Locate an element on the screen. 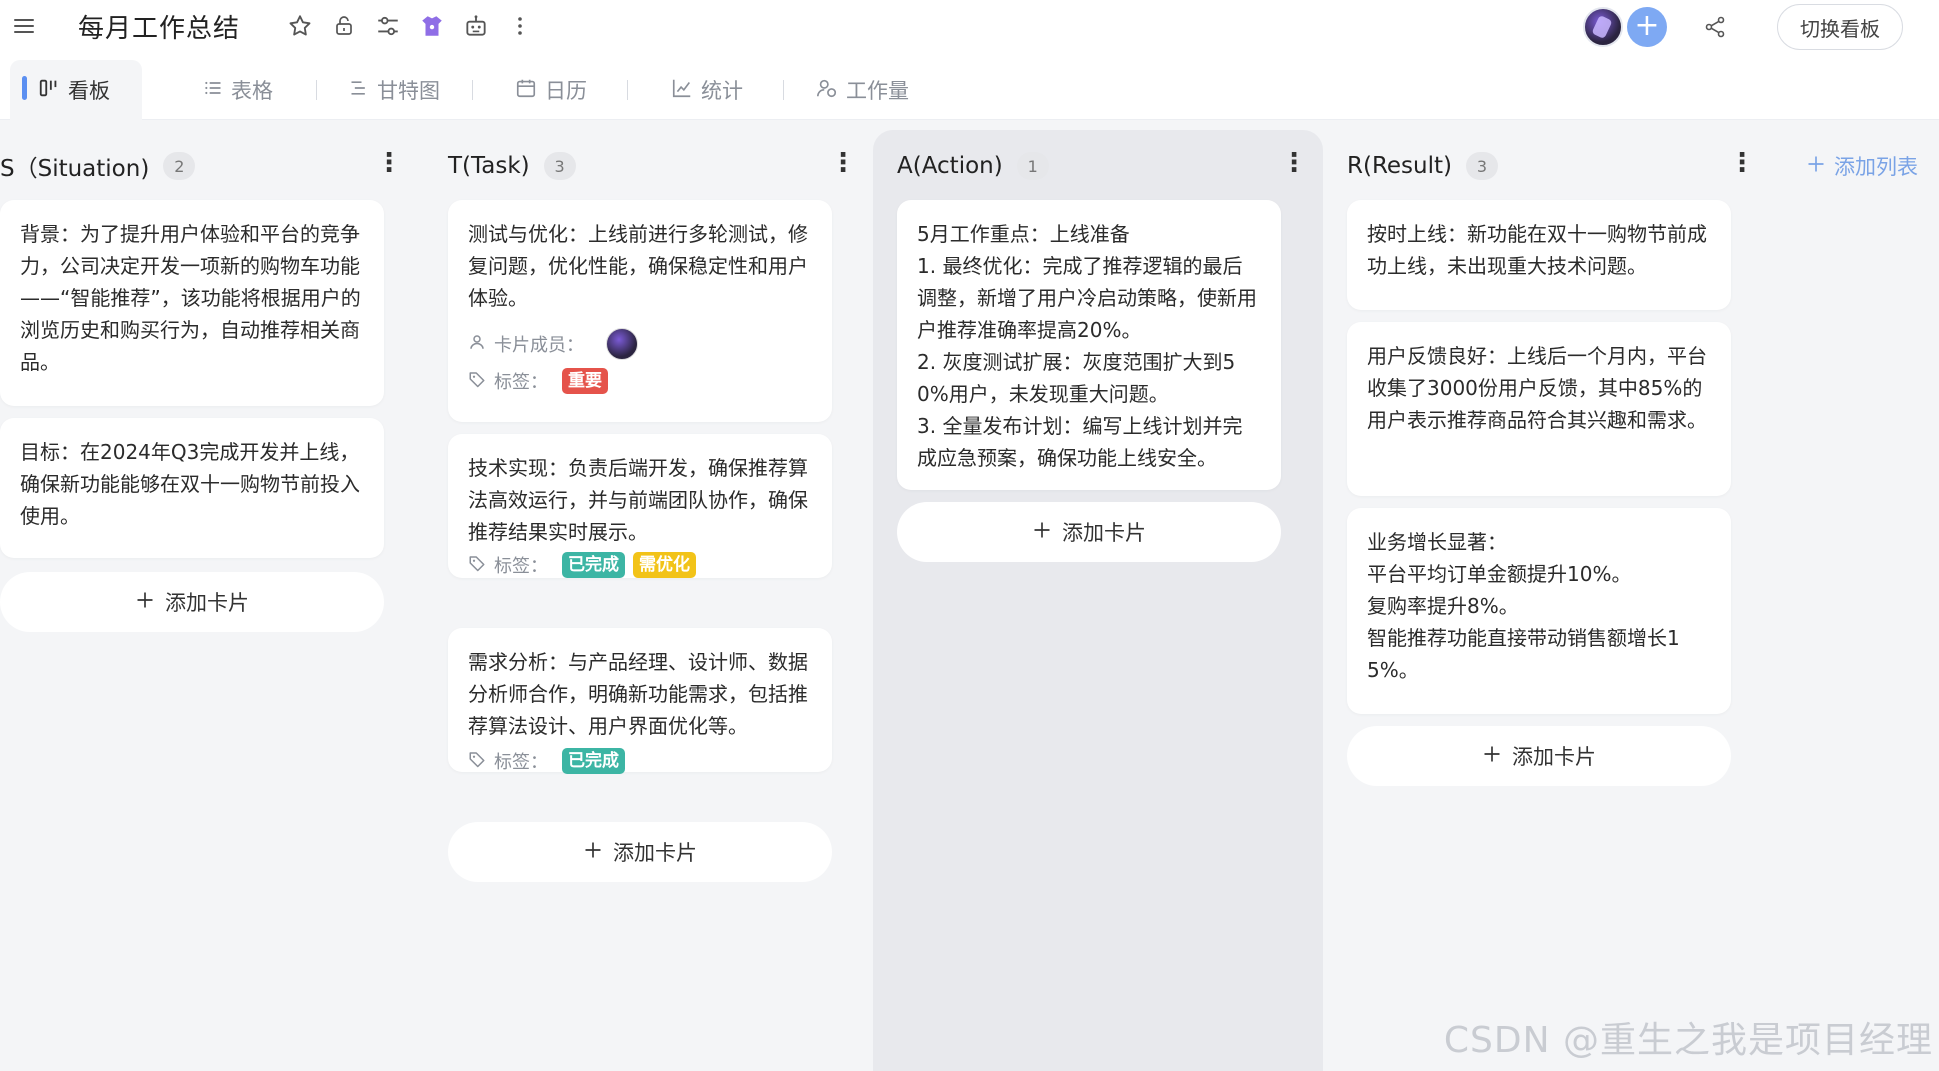 This screenshot has height=1071, width=1939. tag-needs-optimization: 需优化 is located at coordinates (664, 565).